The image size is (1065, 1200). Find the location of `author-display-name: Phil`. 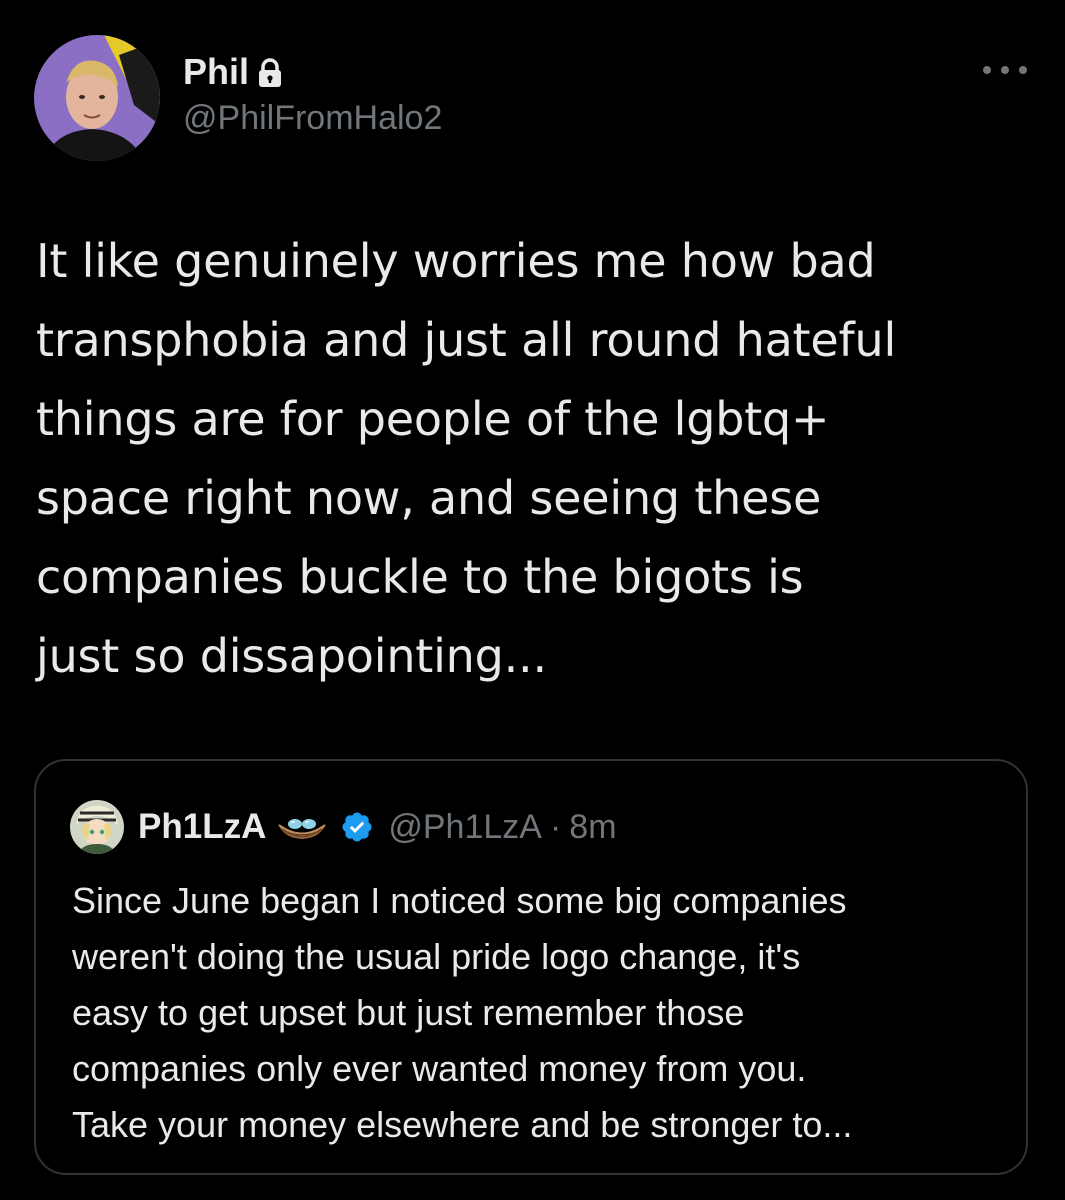

author-display-name: Phil is located at coordinates (216, 72).